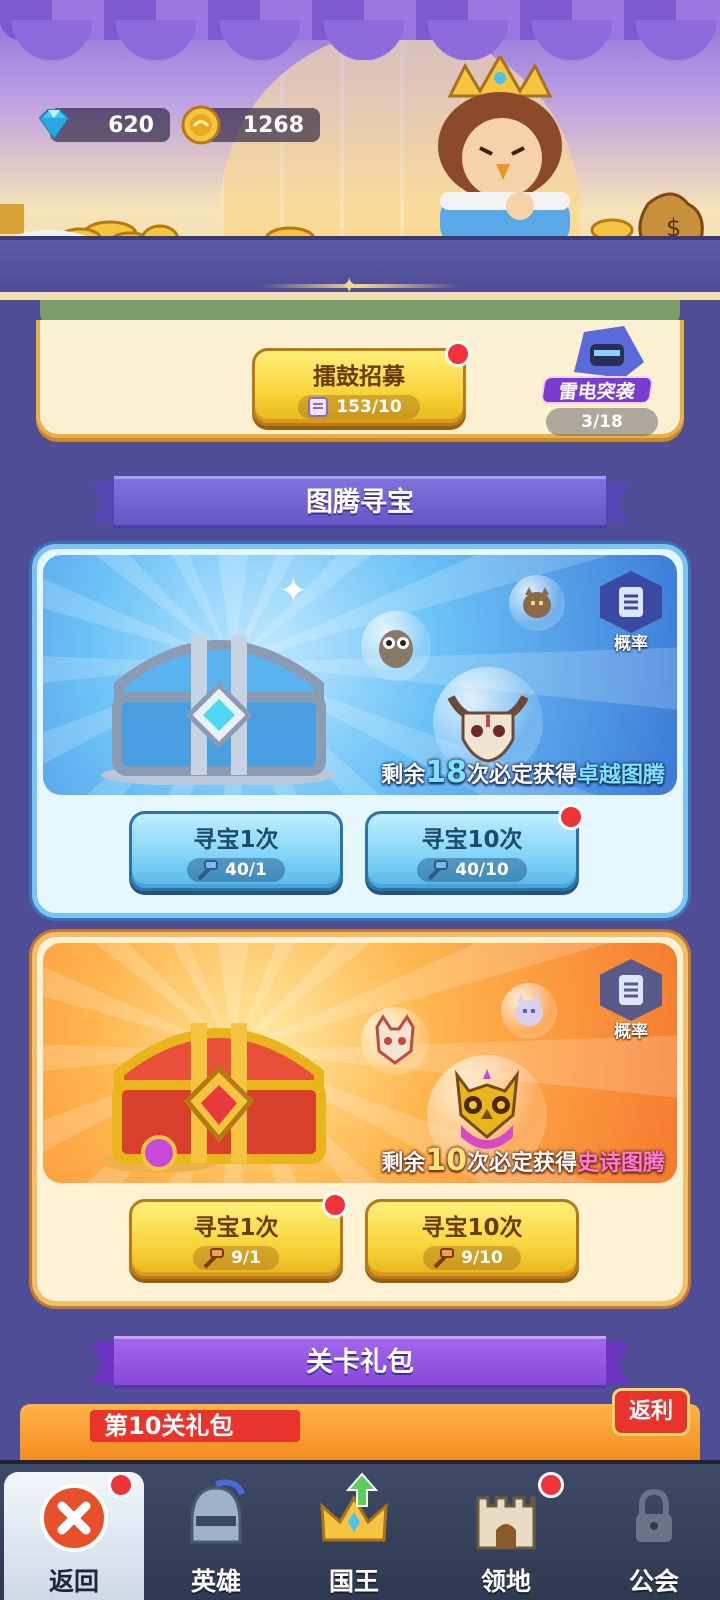  Describe the element at coordinates (74, 1518) in the screenshot. I see `close-icon` at that location.